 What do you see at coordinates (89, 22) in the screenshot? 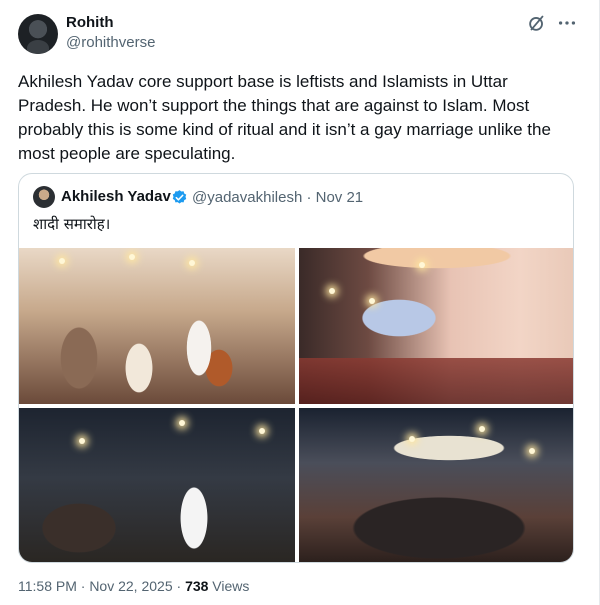
I see `author-name: Rohith` at bounding box center [89, 22].